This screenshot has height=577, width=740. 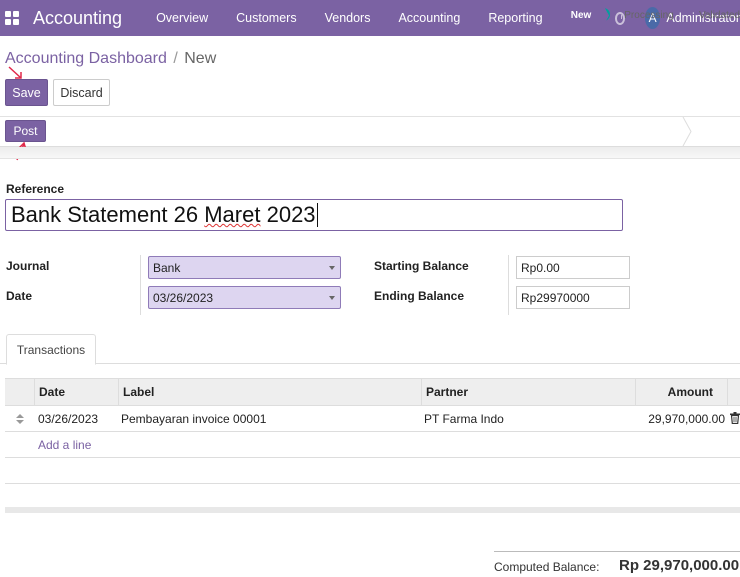 What do you see at coordinates (51, 349) in the screenshot?
I see `tab-transactions: Transactions` at bounding box center [51, 349].